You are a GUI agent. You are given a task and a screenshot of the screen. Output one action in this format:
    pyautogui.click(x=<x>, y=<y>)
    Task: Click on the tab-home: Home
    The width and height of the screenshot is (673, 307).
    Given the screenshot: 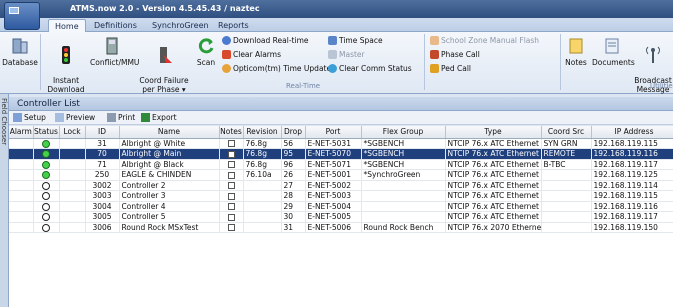 What is the action you would take?
    pyautogui.click(x=67, y=25)
    